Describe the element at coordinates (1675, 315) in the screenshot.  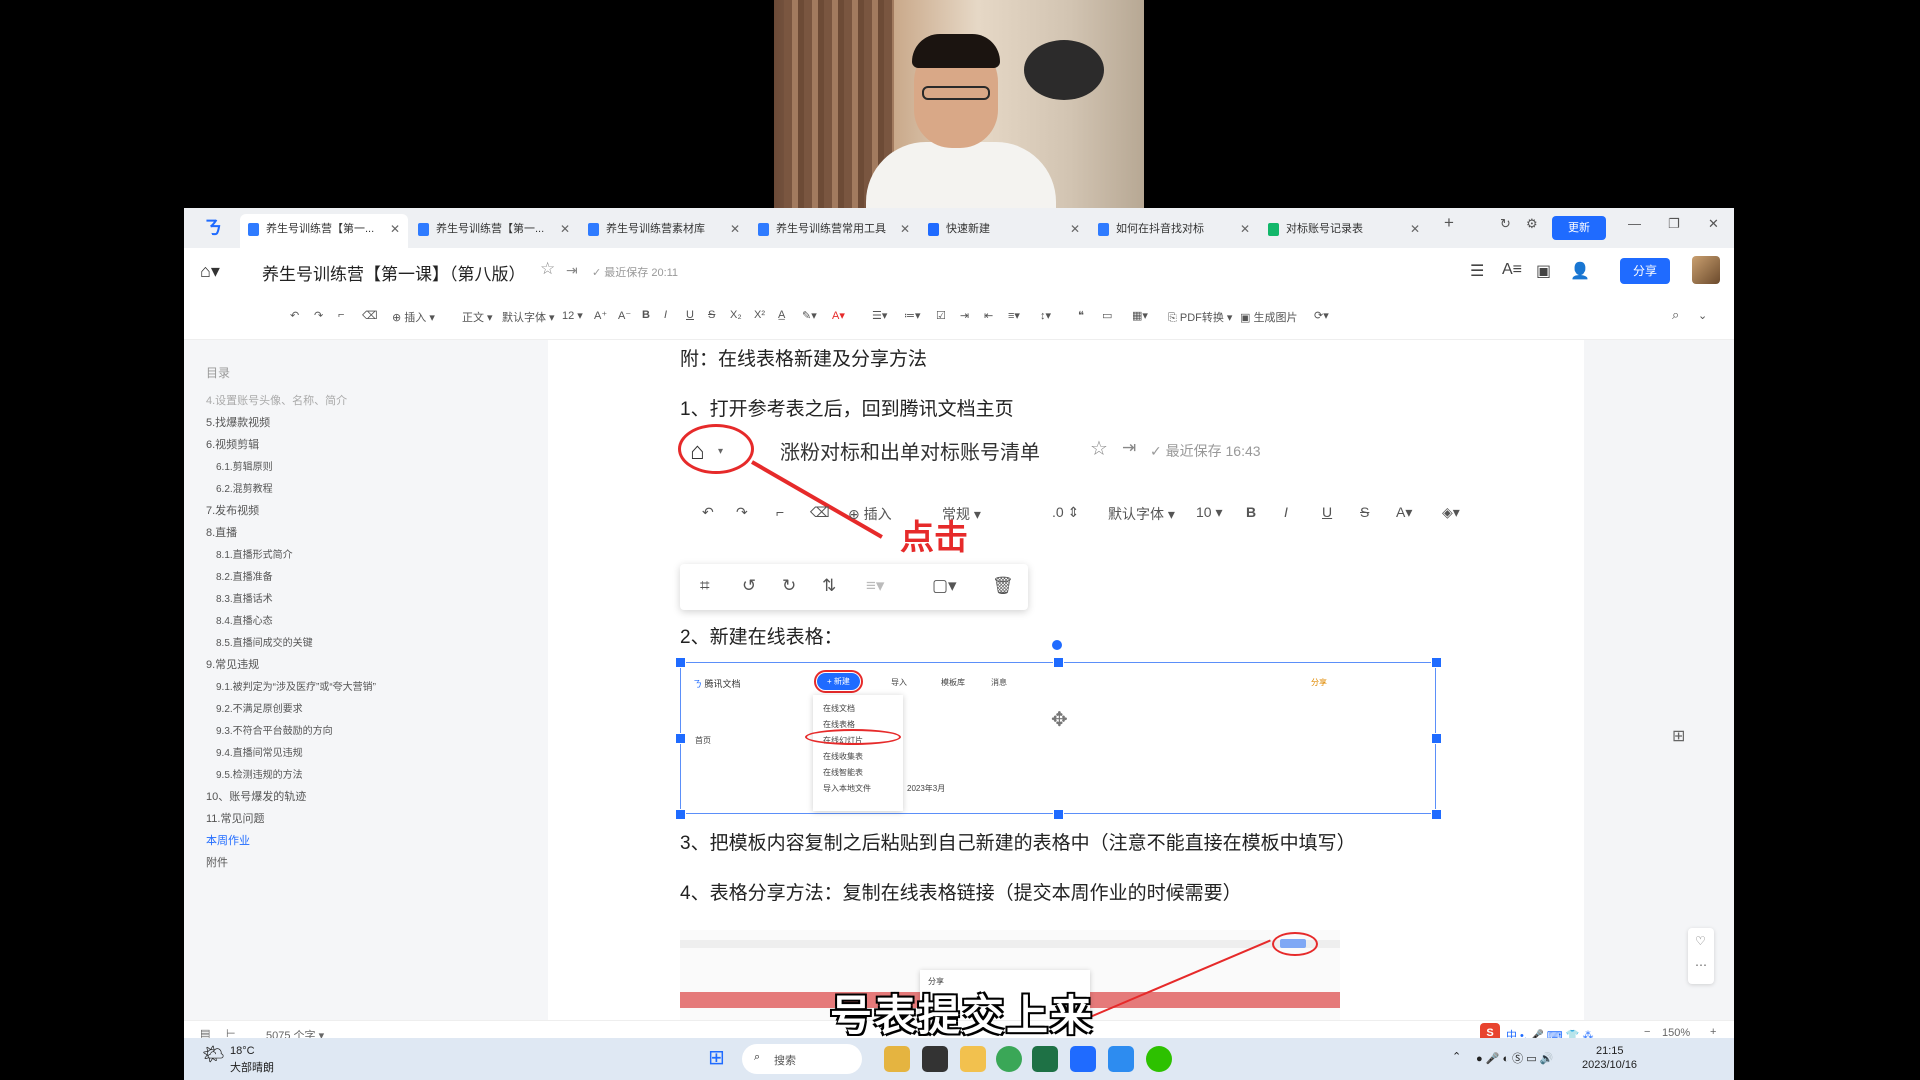
I see `search-icon: ⌕` at that location.